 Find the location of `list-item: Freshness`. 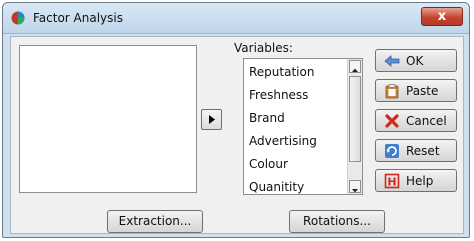

list-item: Freshness is located at coordinates (278, 95).